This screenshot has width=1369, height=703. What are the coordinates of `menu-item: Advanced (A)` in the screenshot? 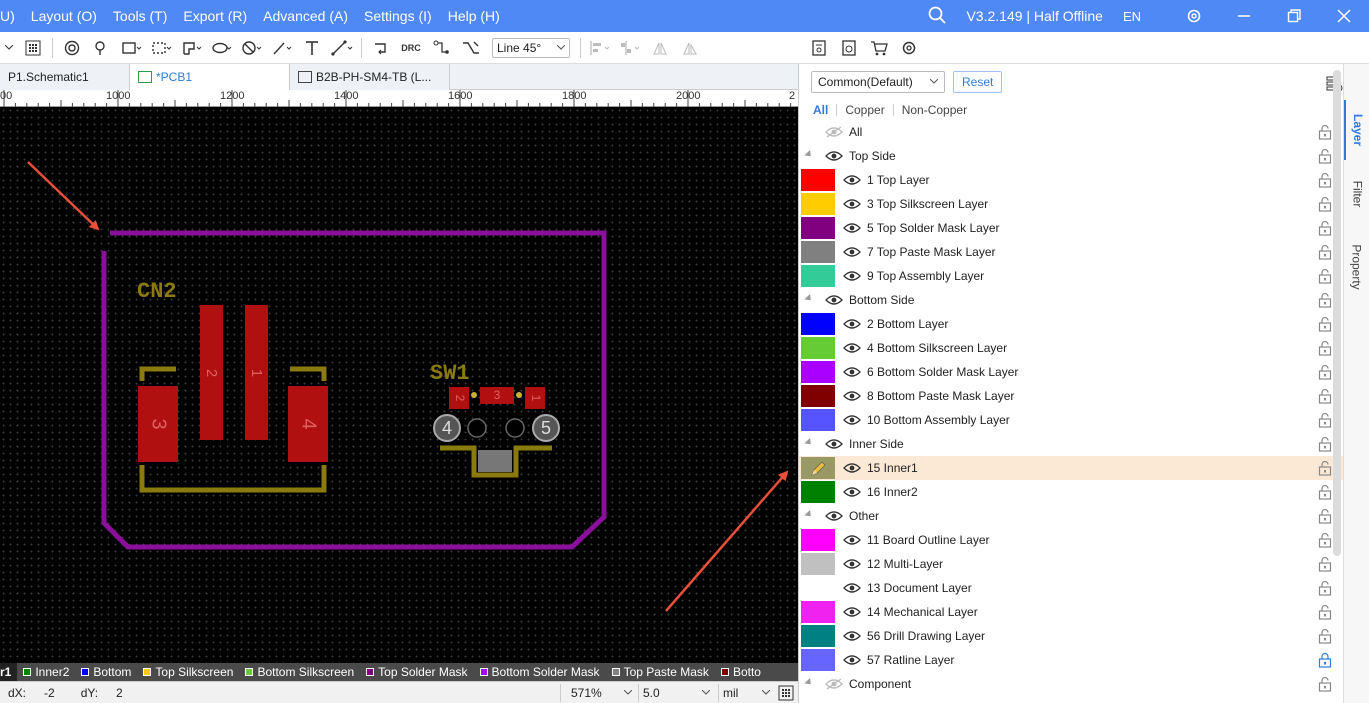 It's located at (305, 16).